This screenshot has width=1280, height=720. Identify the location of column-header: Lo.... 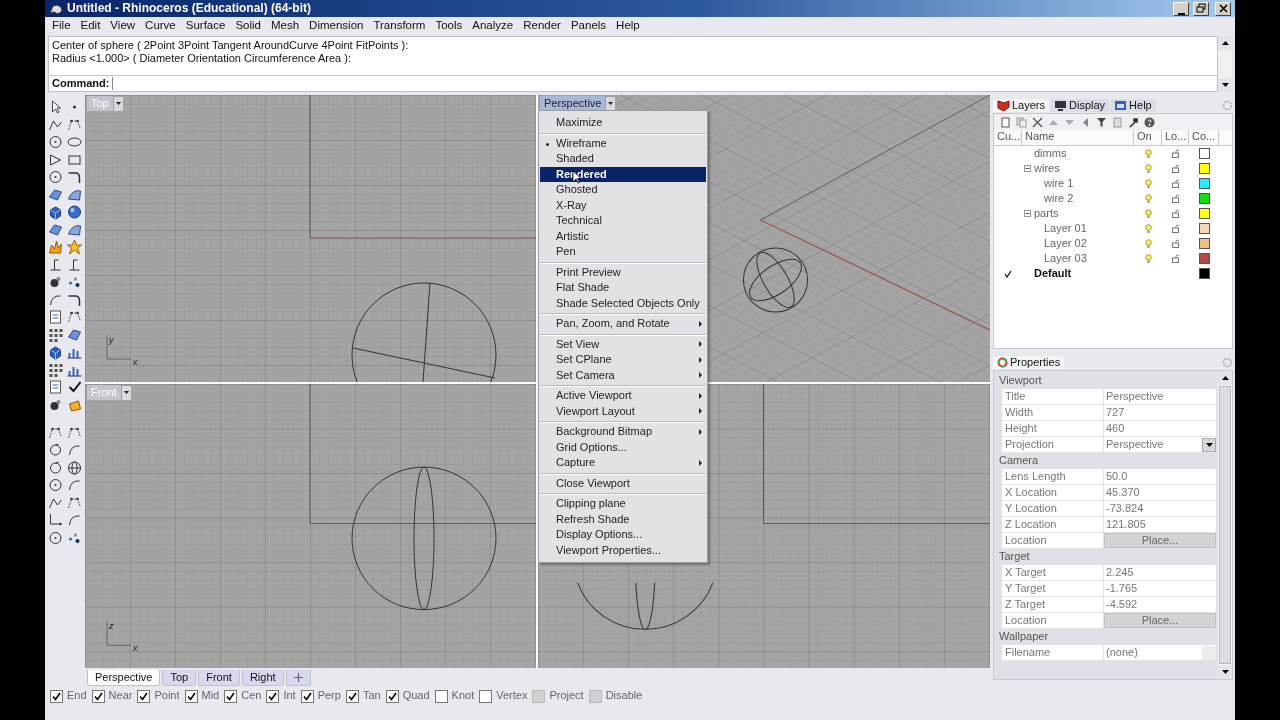
(1175, 137).